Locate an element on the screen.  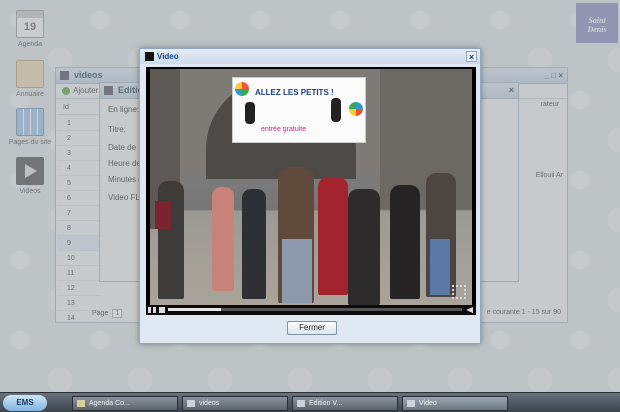
taskbar-item-video: Video is located at coordinates (455, 403).